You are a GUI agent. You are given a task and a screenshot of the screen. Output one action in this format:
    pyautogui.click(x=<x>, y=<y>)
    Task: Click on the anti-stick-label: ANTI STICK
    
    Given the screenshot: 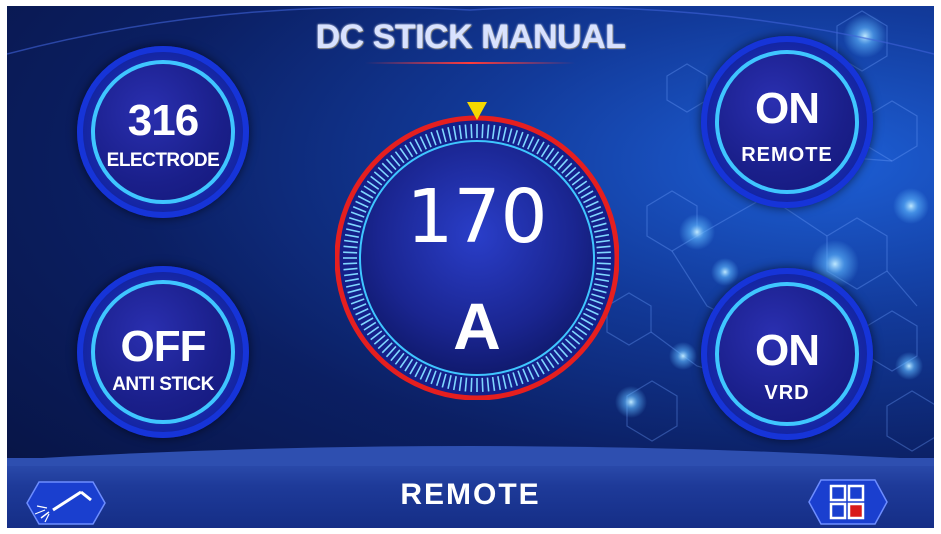 What is the action you would take?
    pyautogui.click(x=163, y=384)
    